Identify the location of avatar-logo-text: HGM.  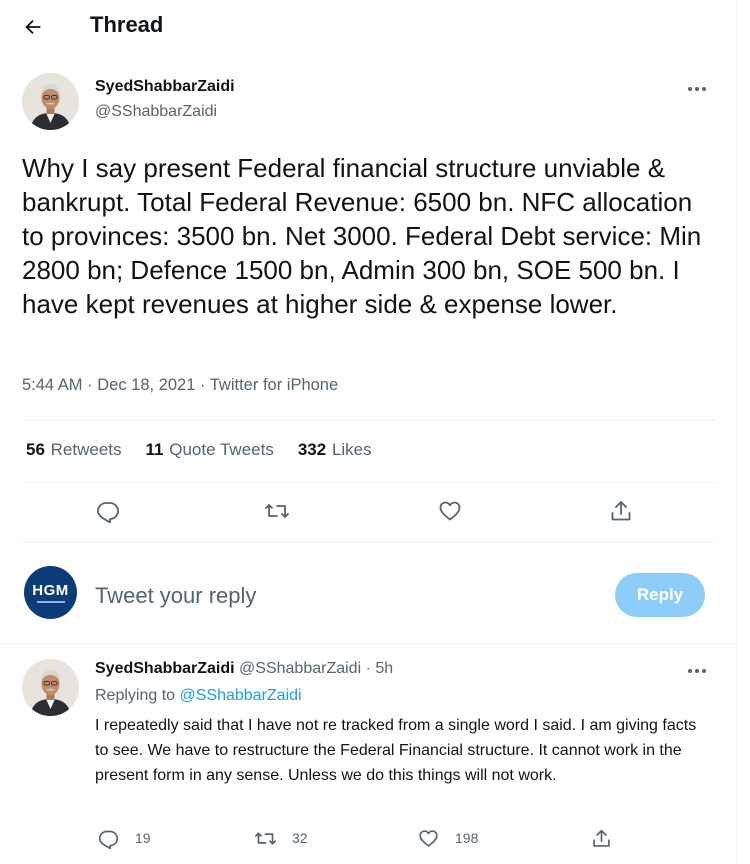
(50, 590).